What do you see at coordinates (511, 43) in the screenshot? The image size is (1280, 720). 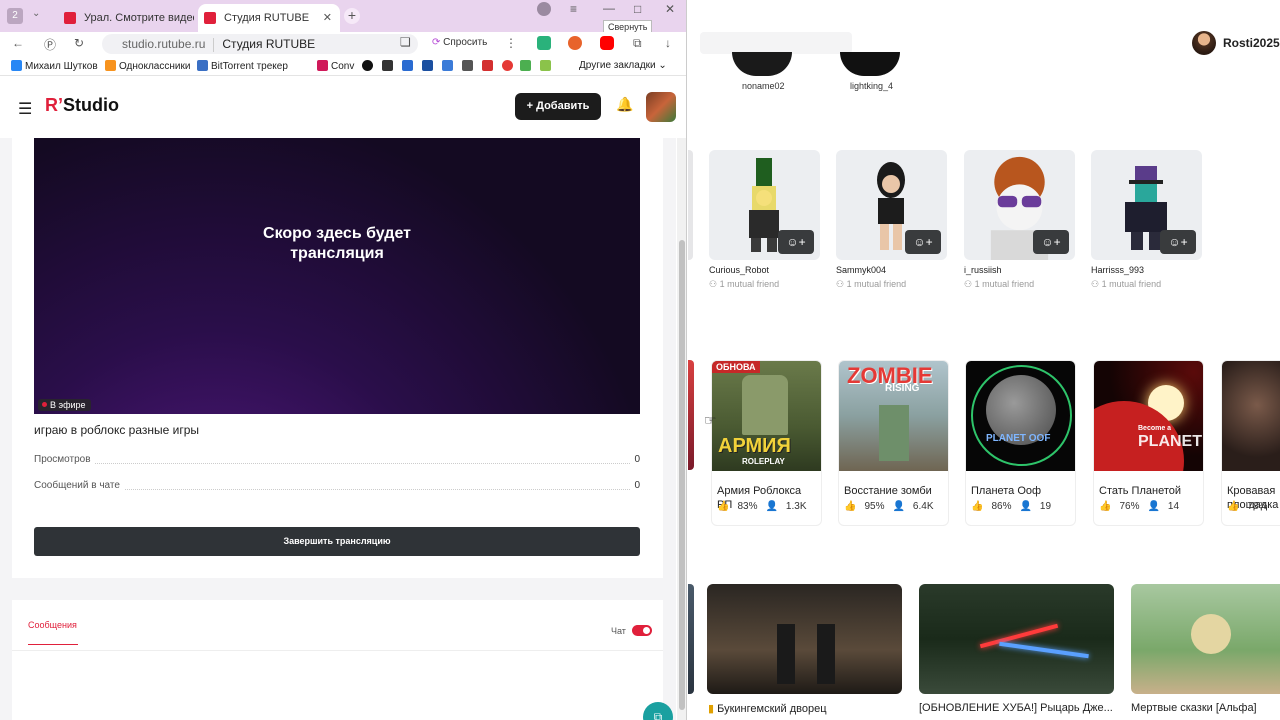 I see `more-icon: ⋮` at bounding box center [511, 43].